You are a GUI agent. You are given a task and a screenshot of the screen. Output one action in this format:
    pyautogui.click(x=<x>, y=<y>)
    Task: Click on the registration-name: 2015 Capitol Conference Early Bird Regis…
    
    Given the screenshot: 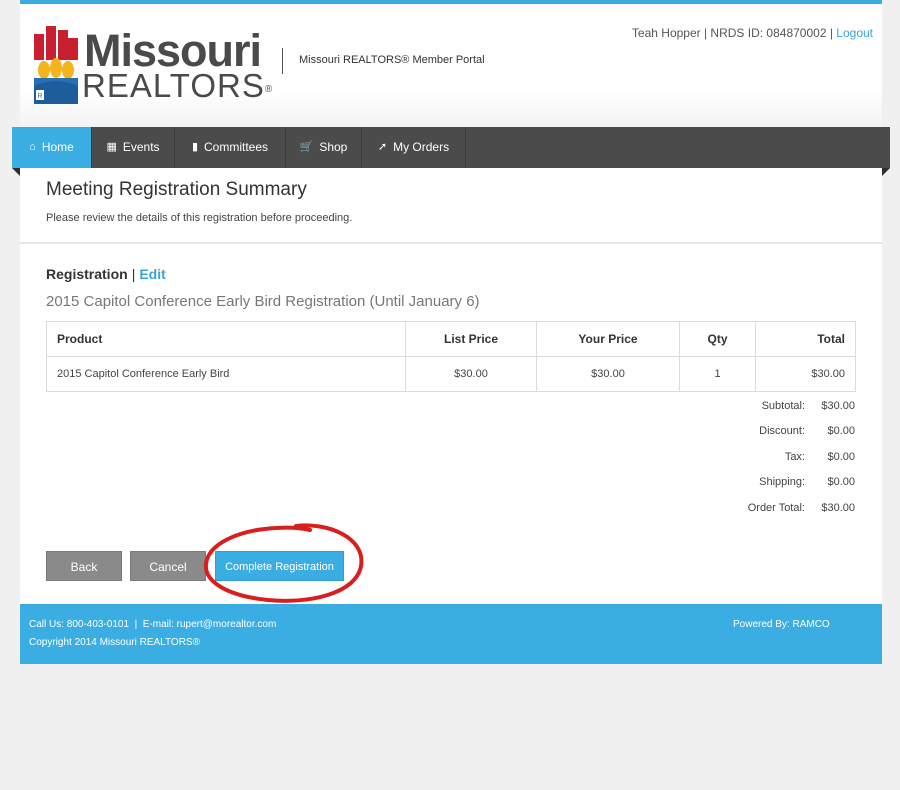 What is the action you would take?
    pyautogui.click(x=263, y=301)
    